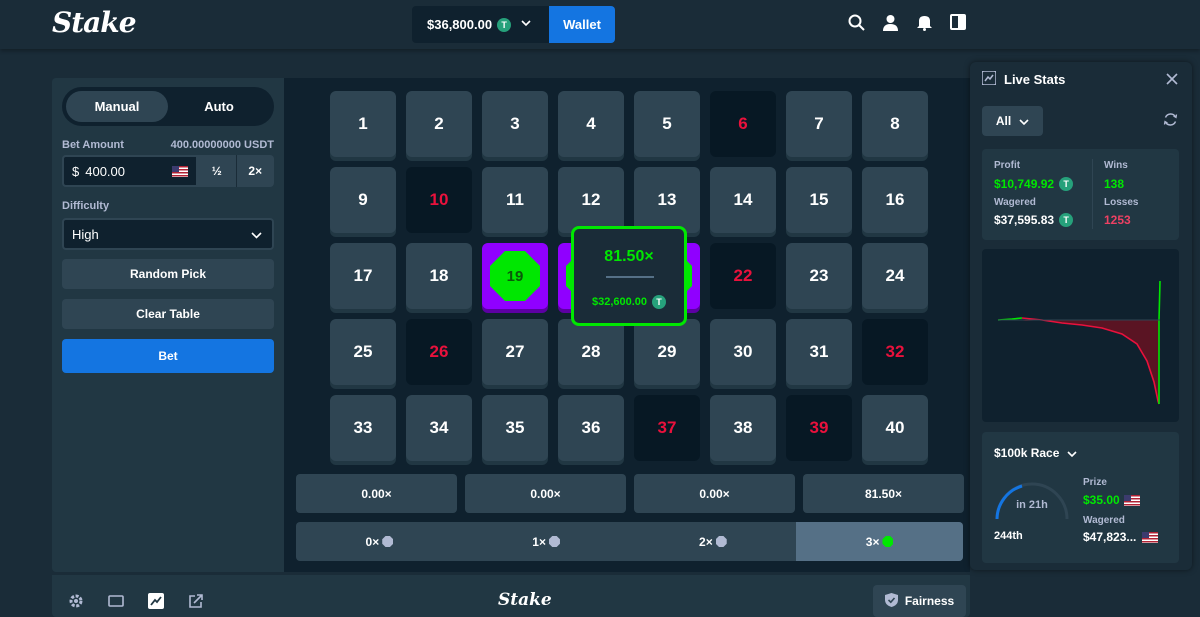 This screenshot has height=617, width=1200. Describe the element at coordinates (819, 124) in the screenshot. I see `keno-tile: 7` at that location.